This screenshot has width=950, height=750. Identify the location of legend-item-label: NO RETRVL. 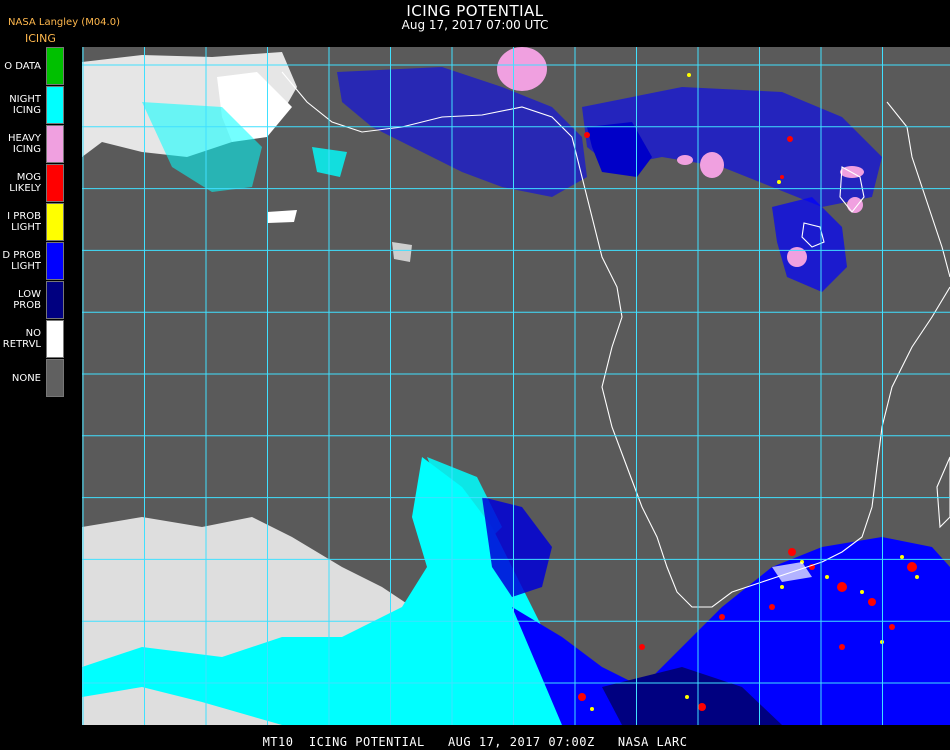
(20, 339).